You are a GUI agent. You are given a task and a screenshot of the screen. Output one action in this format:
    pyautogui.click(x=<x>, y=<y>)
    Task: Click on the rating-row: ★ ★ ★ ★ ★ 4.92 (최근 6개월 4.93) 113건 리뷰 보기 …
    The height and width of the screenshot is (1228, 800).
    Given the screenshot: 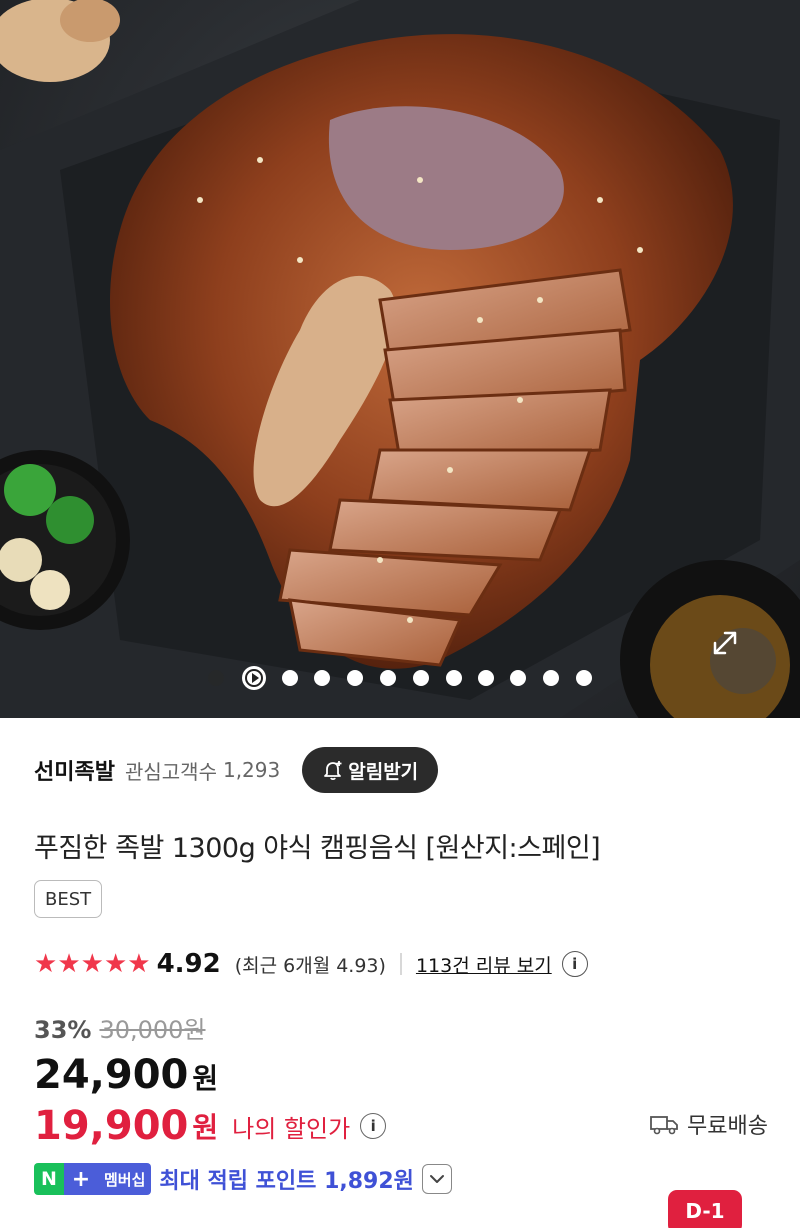 What is the action you would take?
    pyautogui.click(x=311, y=964)
    